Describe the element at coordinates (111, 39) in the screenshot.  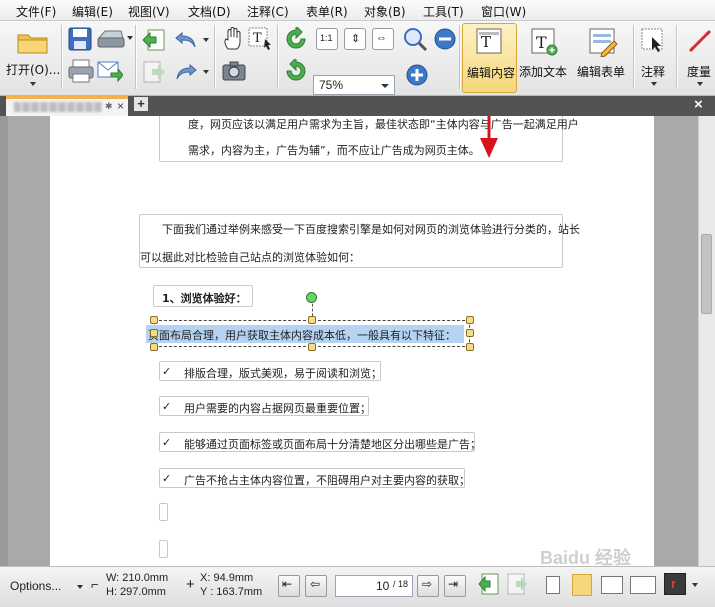
I see `scanner-icon` at that location.